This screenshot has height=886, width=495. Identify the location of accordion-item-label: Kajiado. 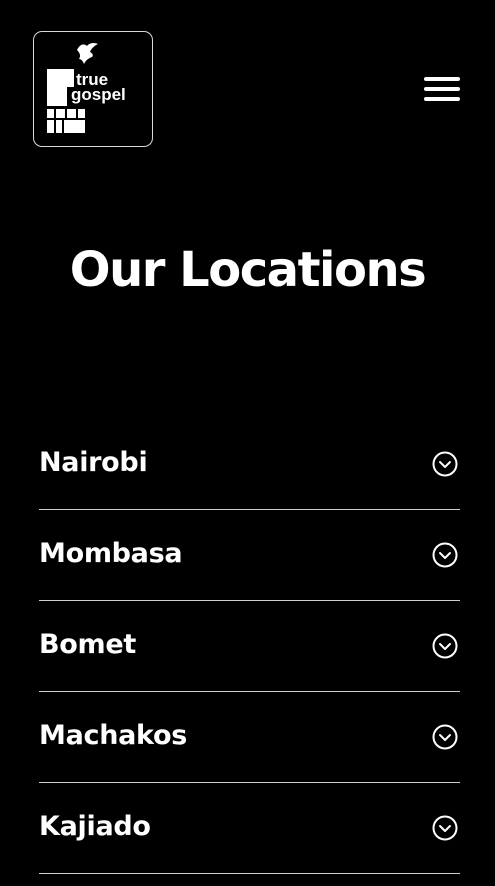
(95, 826).